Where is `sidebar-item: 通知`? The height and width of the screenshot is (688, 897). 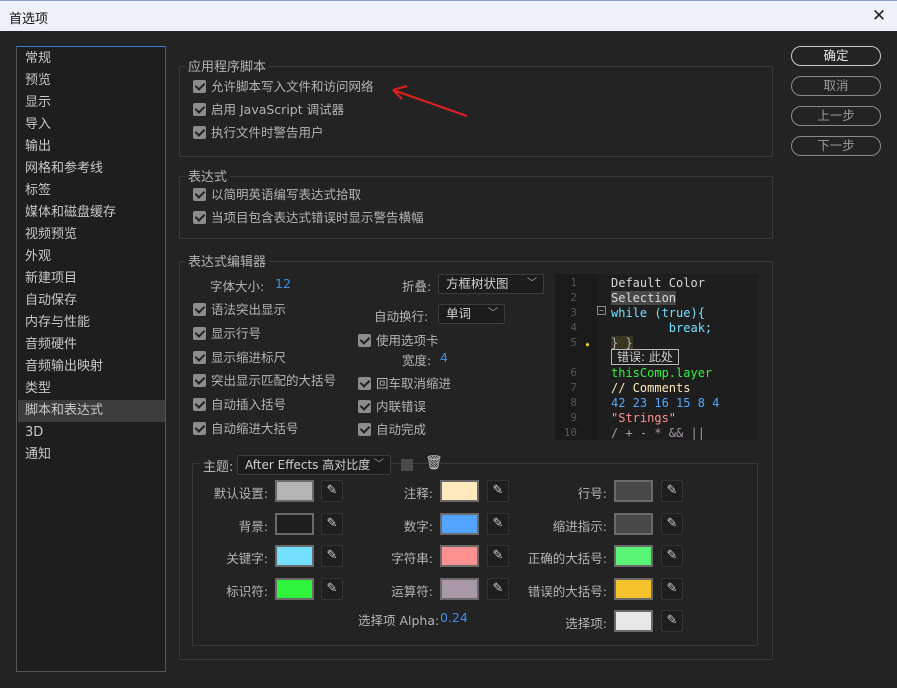
sidebar-item: 通知 is located at coordinates (91, 455).